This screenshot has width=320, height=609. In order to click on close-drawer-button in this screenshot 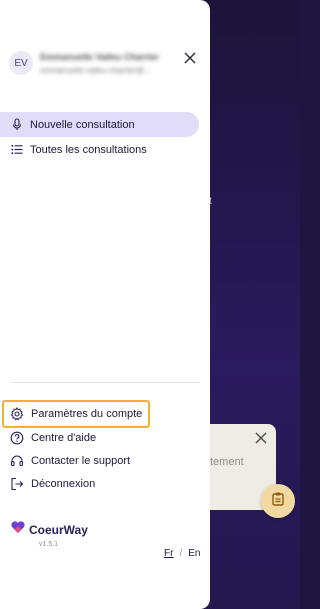, I will do `click(190, 58)`.